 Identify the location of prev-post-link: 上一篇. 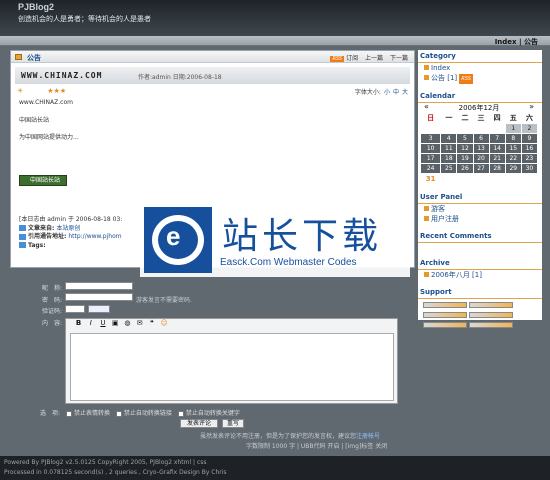
(374, 58).